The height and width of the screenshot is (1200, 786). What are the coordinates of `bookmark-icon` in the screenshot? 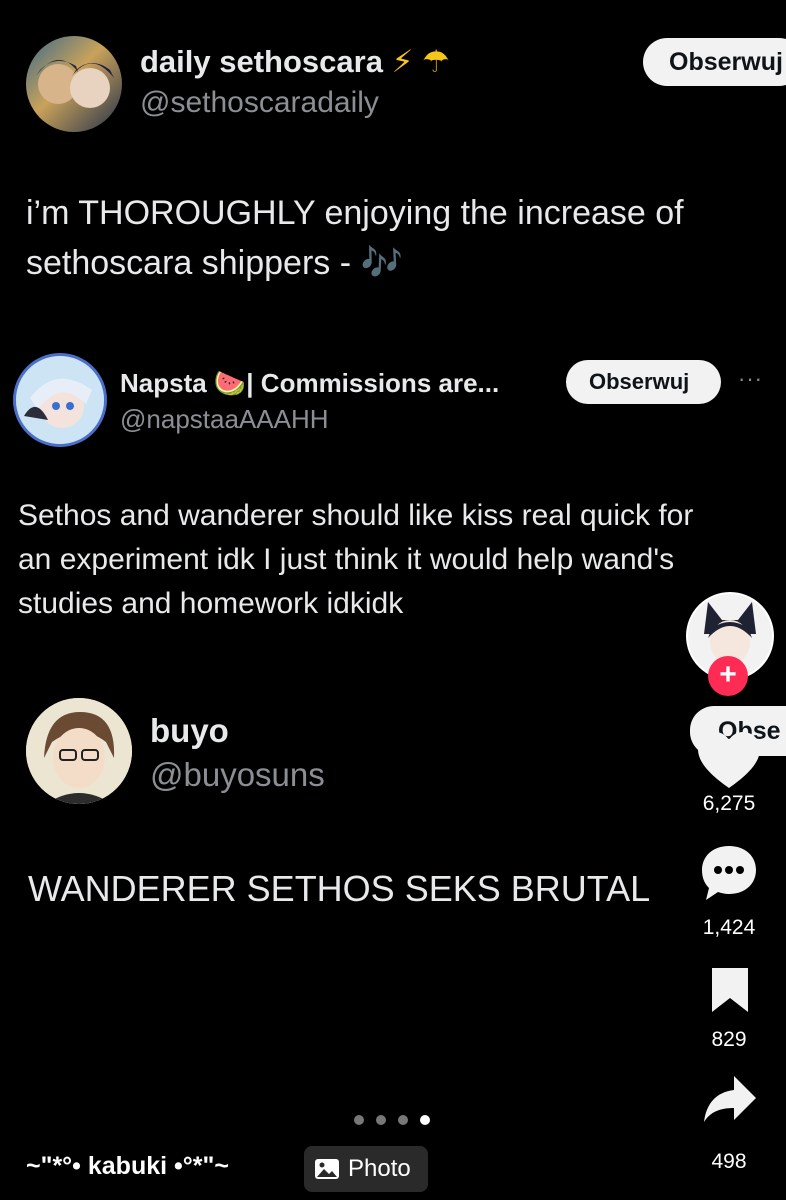 It's located at (730, 990).